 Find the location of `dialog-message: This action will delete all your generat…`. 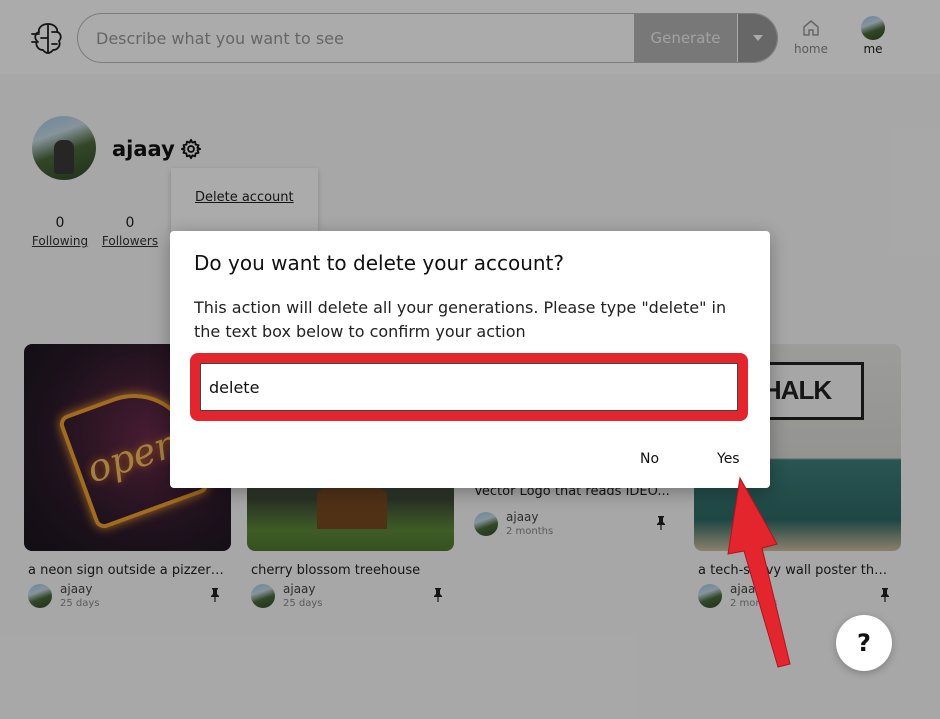

dialog-message: This action will delete all your generat… is located at coordinates (460, 319).